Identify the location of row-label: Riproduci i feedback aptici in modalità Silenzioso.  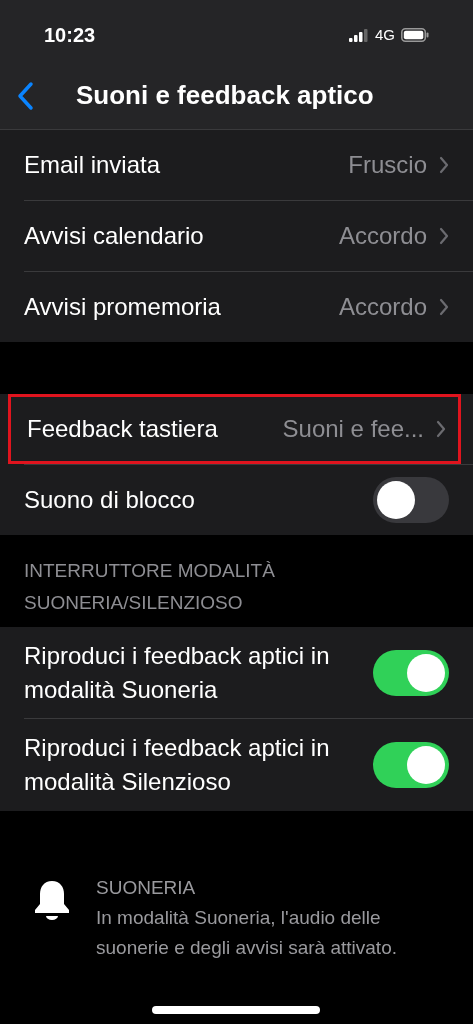
(177, 765).